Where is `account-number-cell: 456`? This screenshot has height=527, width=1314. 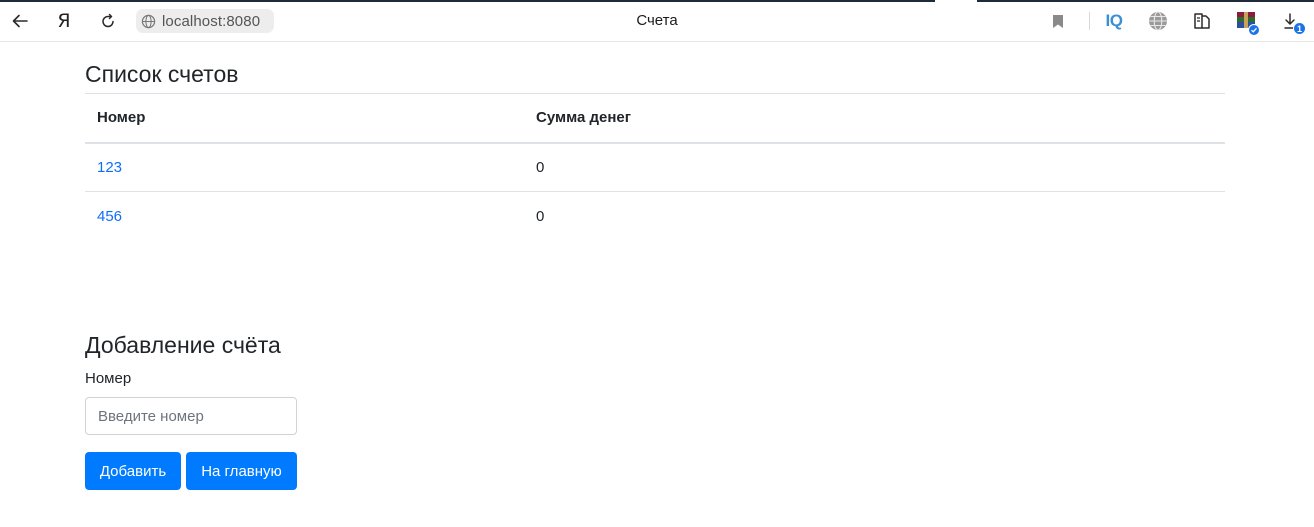 account-number-cell: 456 is located at coordinates (304, 216).